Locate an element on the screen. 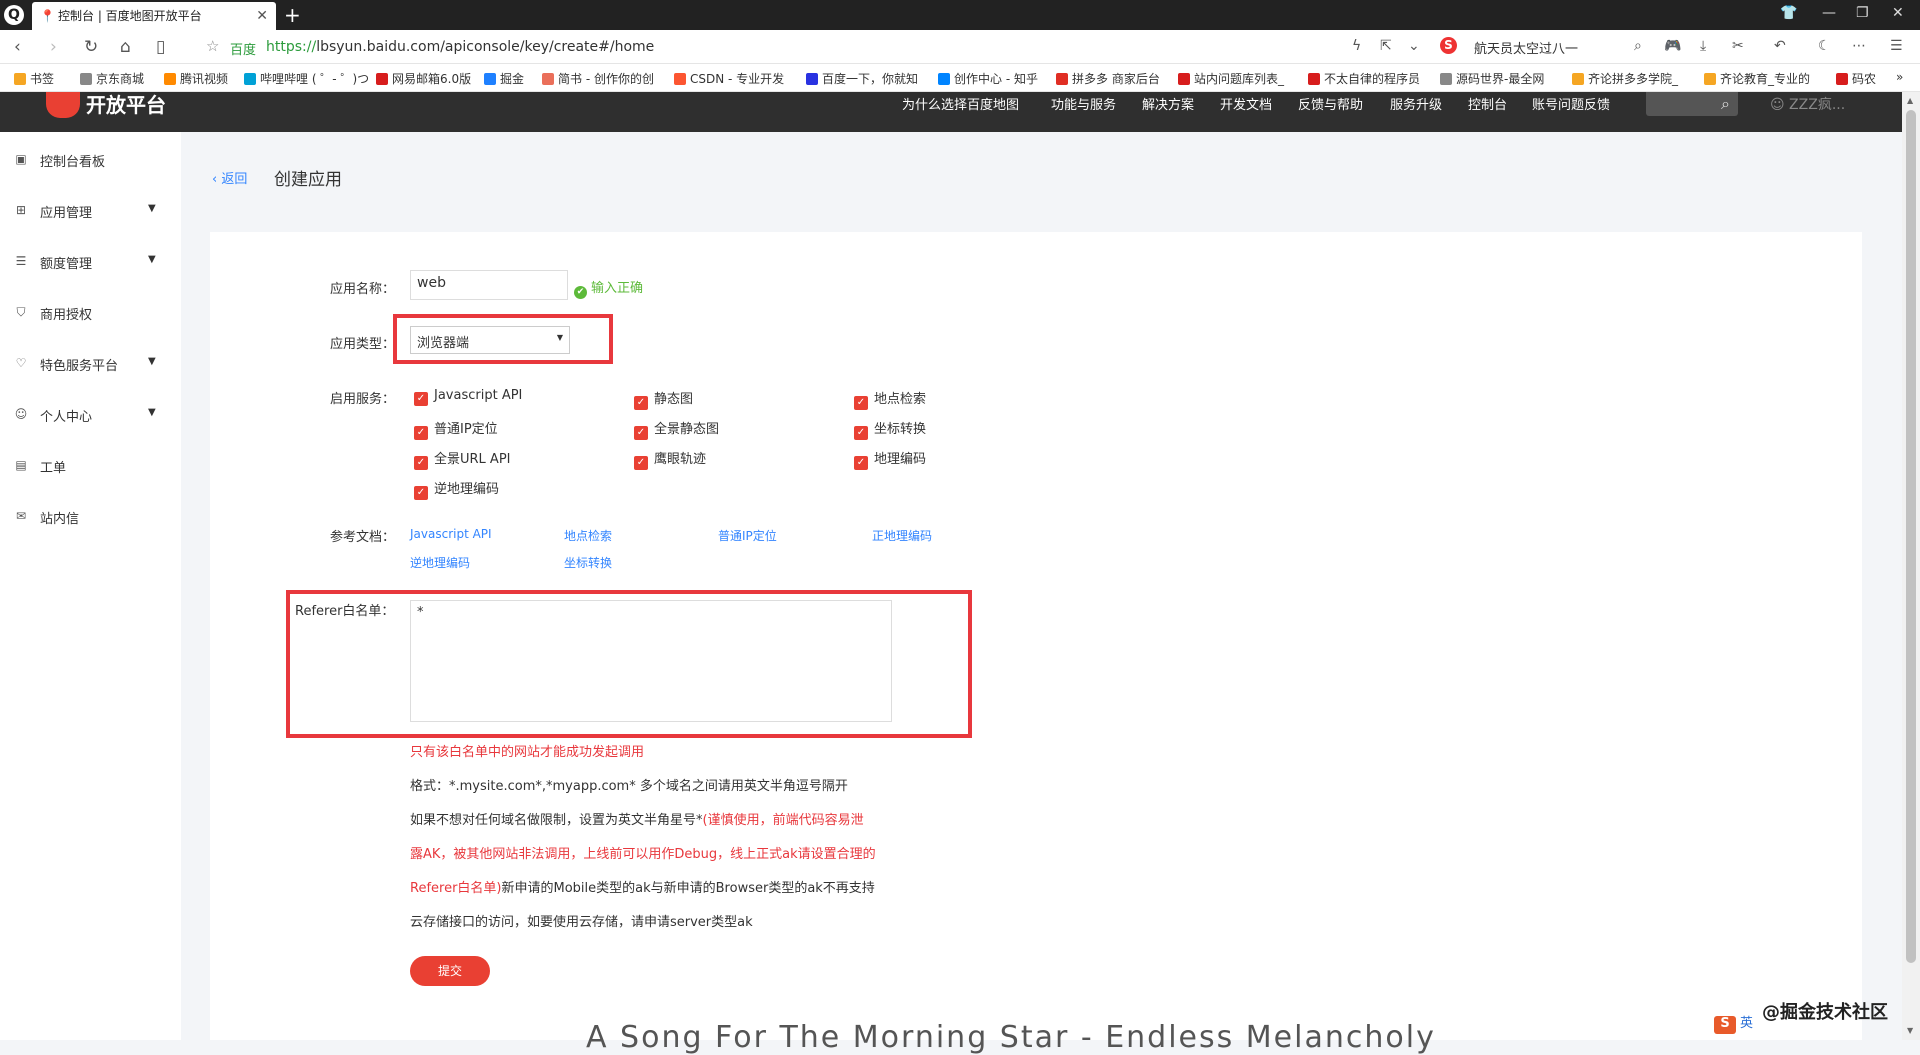 The image size is (1920, 1055). nav-upgrade: 服务升级 is located at coordinates (1416, 103).